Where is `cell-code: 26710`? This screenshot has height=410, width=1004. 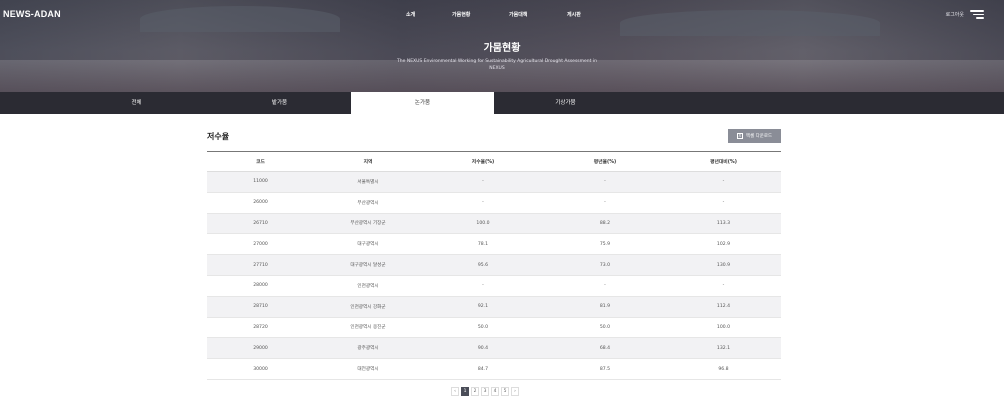 cell-code: 26710 is located at coordinates (260, 223).